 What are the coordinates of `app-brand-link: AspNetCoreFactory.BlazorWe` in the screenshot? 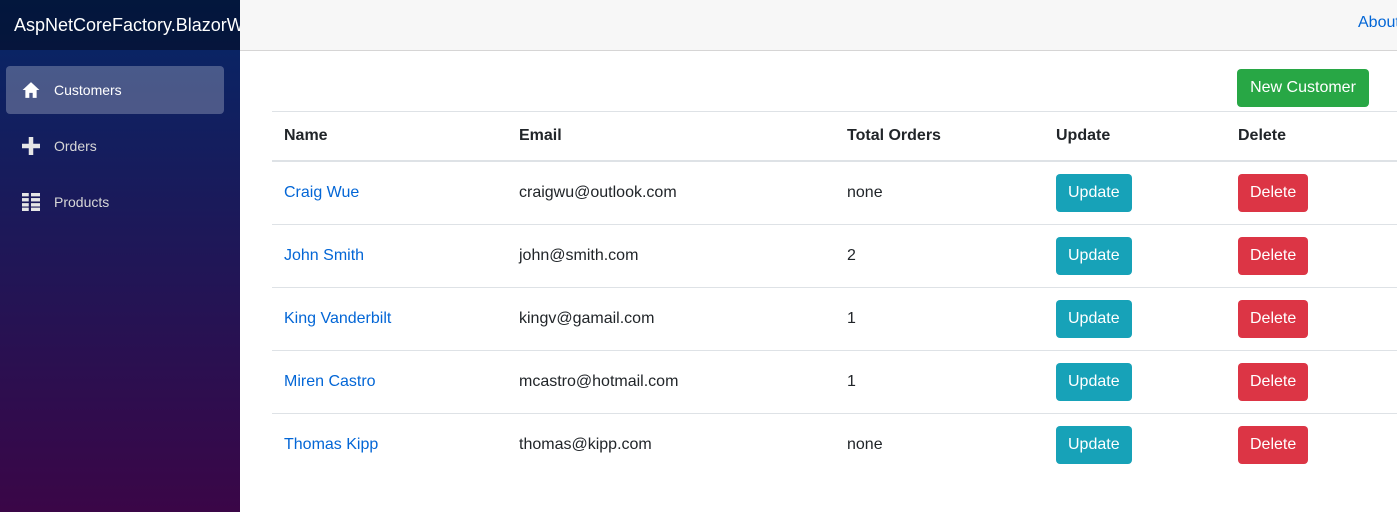 It's located at (127, 25).